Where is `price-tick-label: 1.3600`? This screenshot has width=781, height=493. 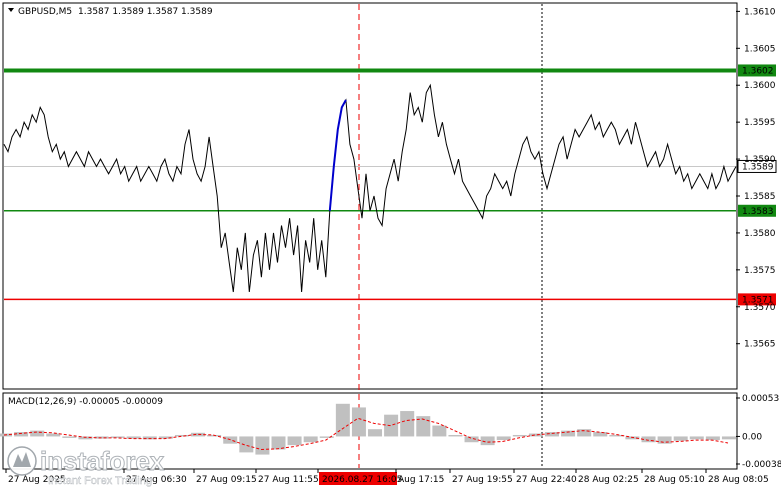 price-tick-label: 1.3600 is located at coordinates (760, 86).